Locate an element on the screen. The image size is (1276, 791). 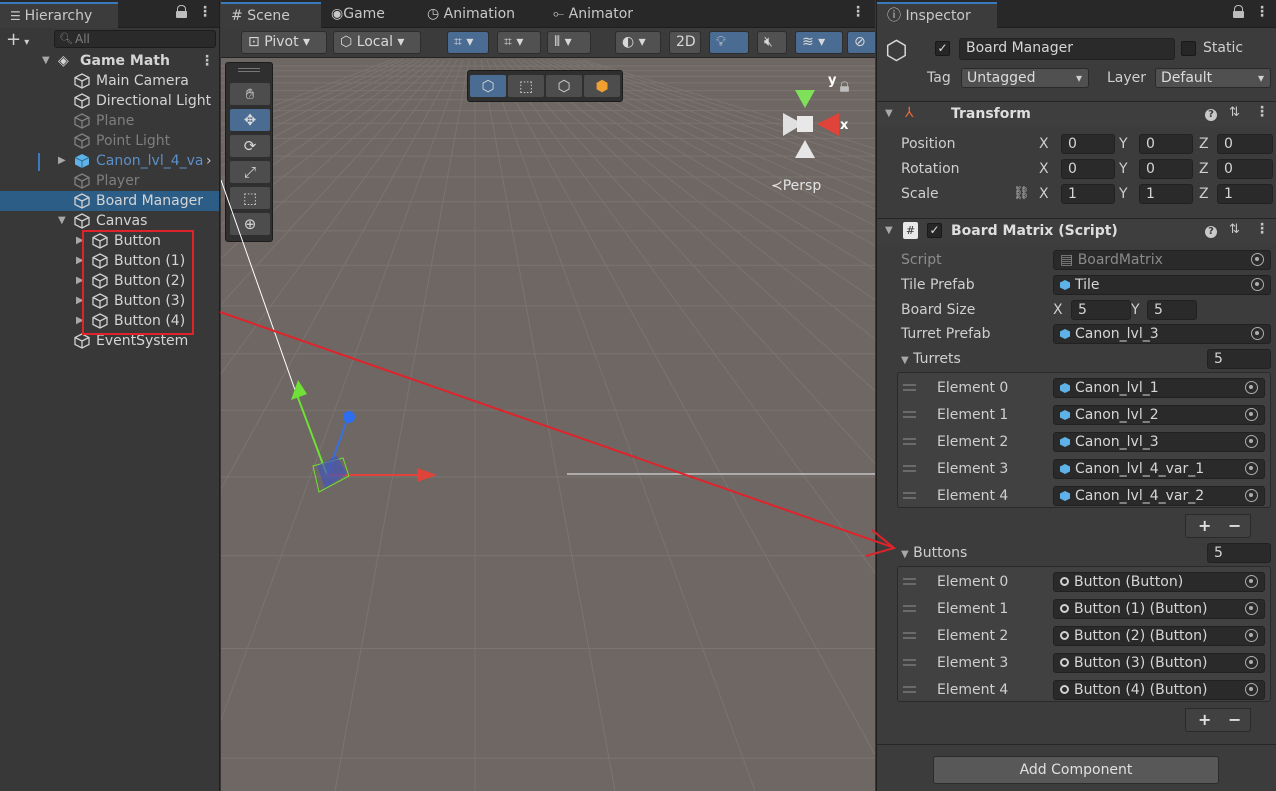
buttons-element-field: Button (4) (Button) is located at coordinates (1159, 690).